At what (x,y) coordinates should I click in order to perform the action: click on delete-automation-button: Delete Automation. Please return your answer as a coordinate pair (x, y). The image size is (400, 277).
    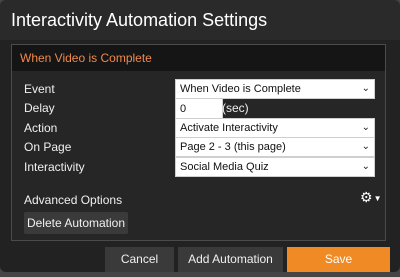
    Looking at the image, I should click on (76, 223).